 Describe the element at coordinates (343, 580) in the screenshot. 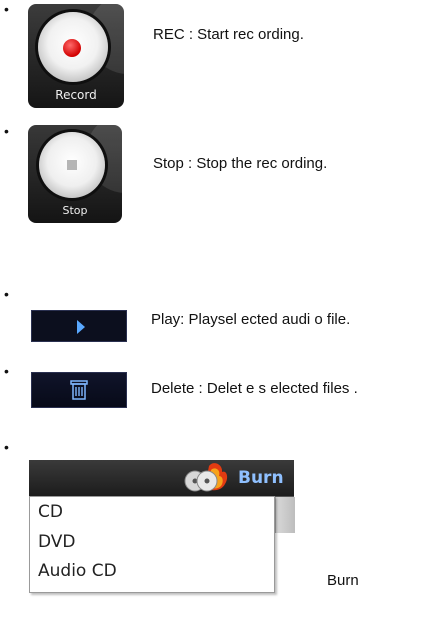

I see `burn-description: Burn` at that location.